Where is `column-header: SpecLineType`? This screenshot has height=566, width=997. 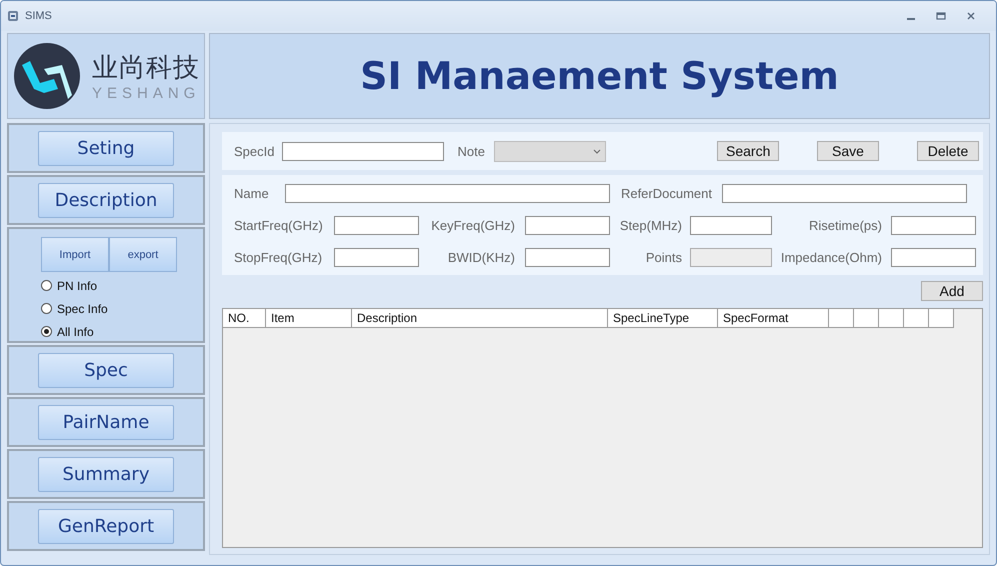 column-header: SpecLineType is located at coordinates (663, 318).